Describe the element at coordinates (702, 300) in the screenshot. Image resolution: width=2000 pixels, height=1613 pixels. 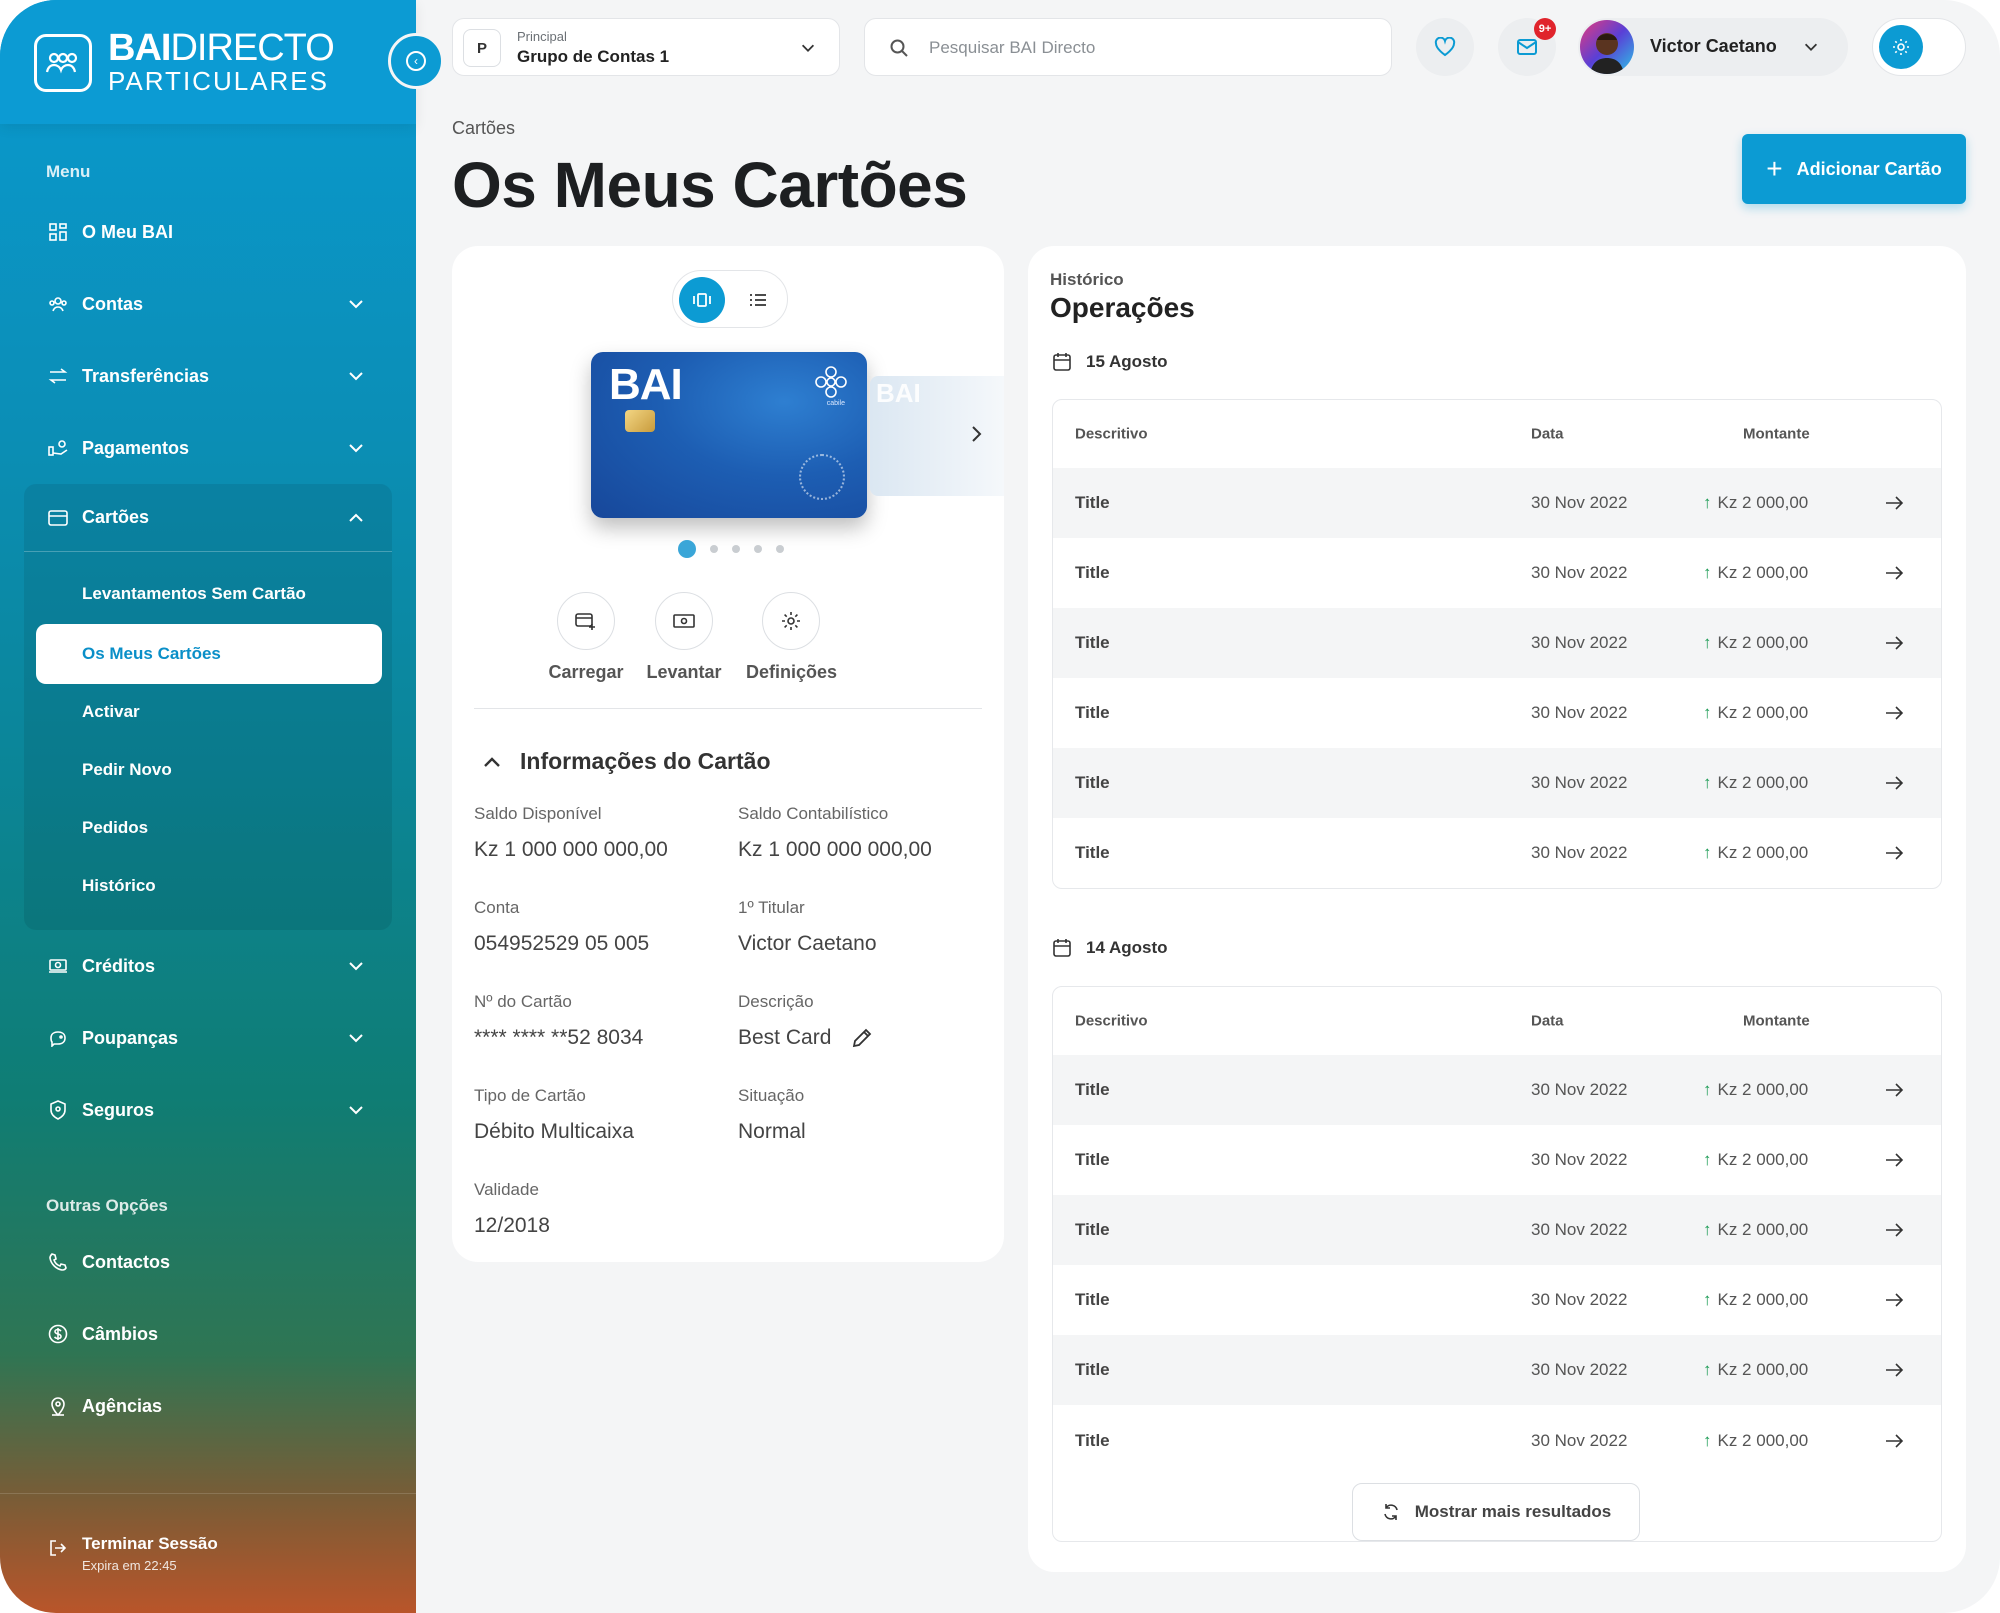
I see `carousel-view-button` at that location.